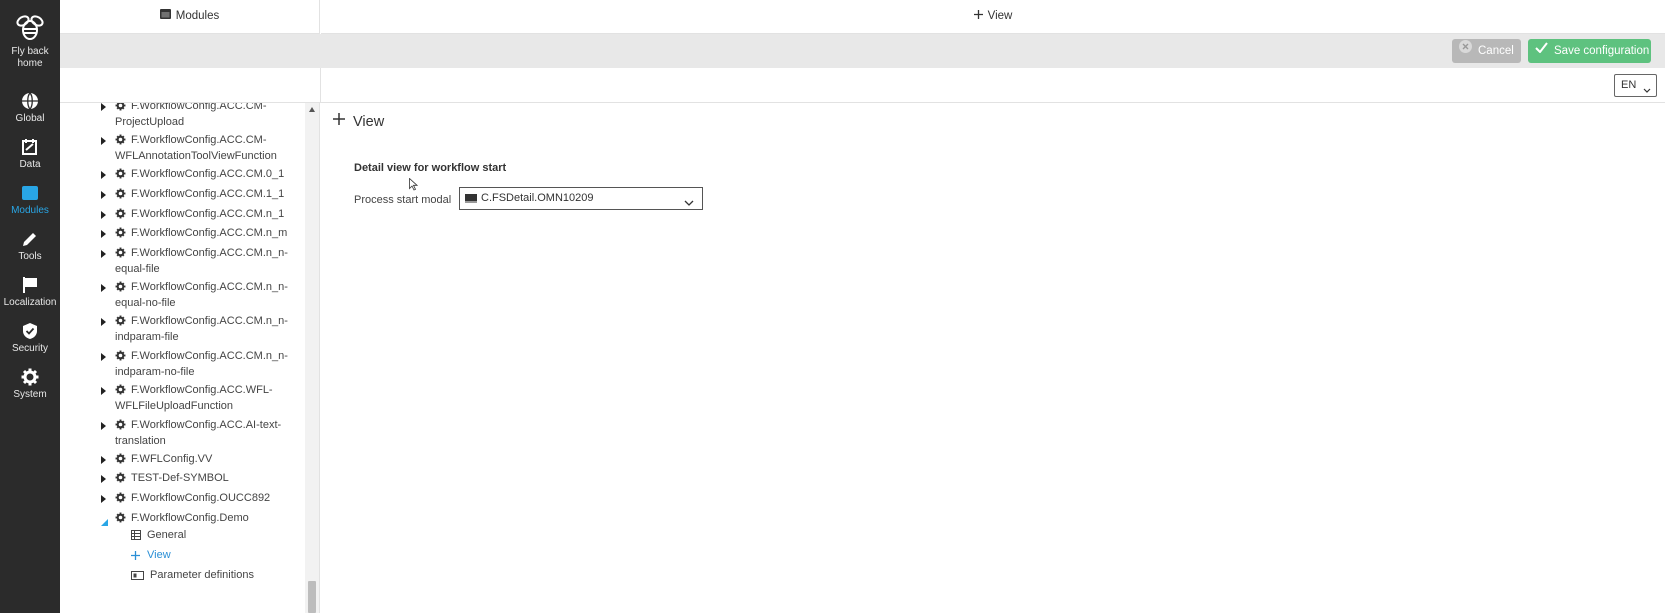 The width and height of the screenshot is (1665, 613). What do you see at coordinates (165, 16) in the screenshot?
I see `modules-tab-icon` at bounding box center [165, 16].